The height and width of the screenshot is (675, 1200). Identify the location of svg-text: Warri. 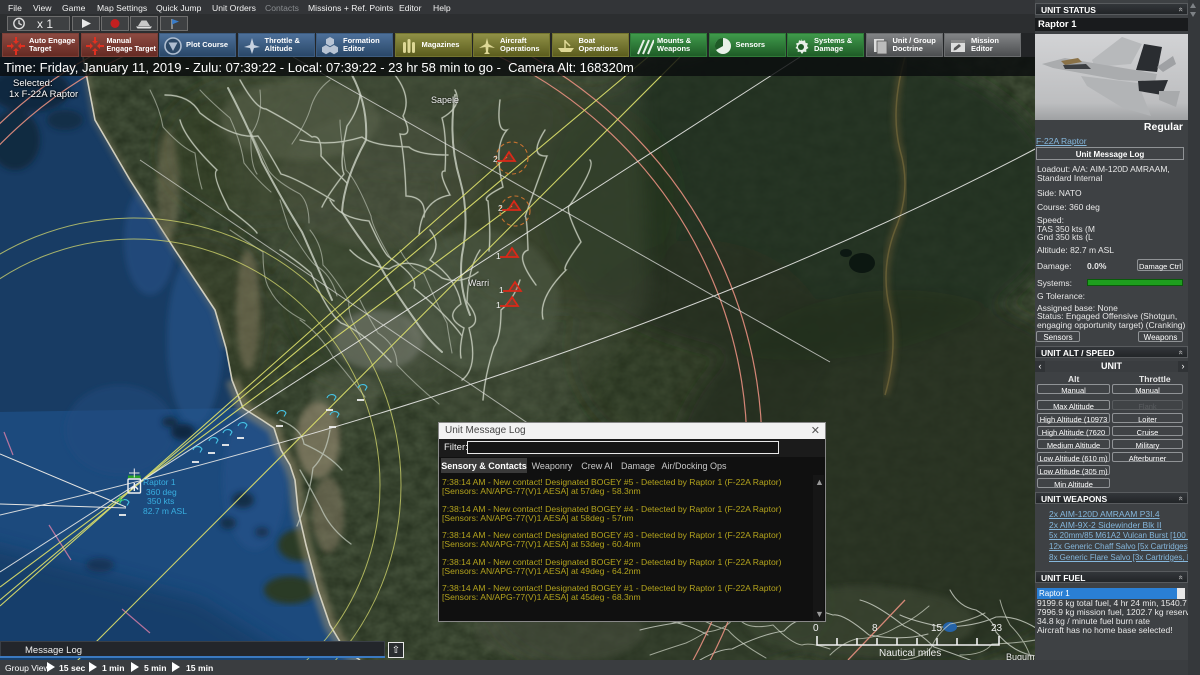
(478, 283).